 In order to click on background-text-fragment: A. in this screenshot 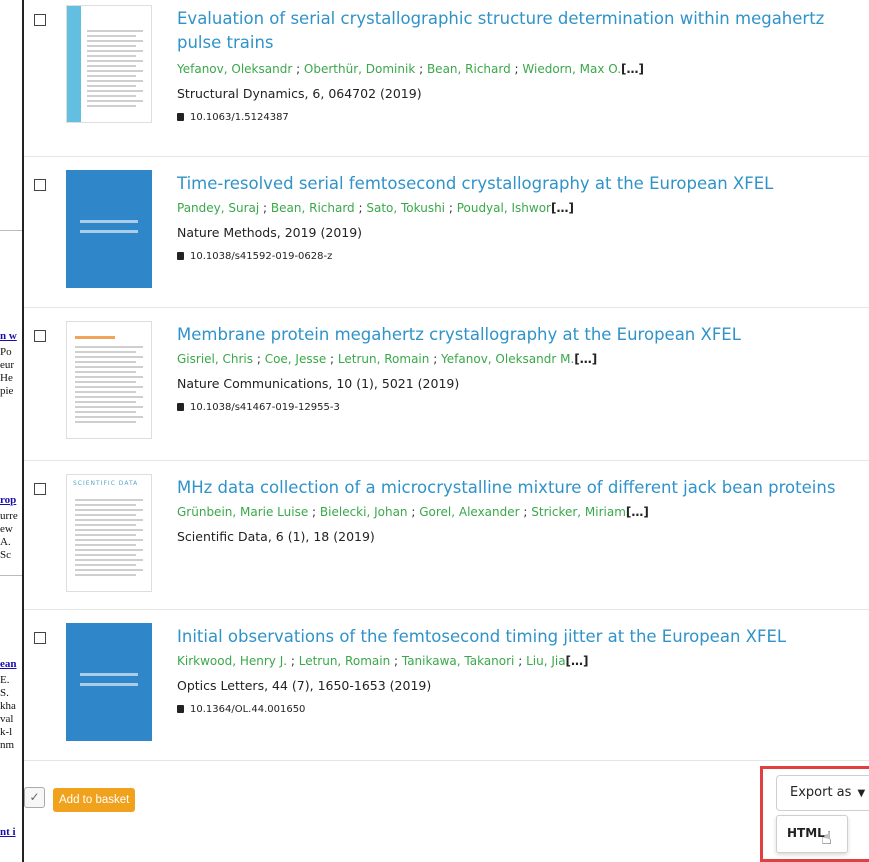, I will do `click(5, 542)`.